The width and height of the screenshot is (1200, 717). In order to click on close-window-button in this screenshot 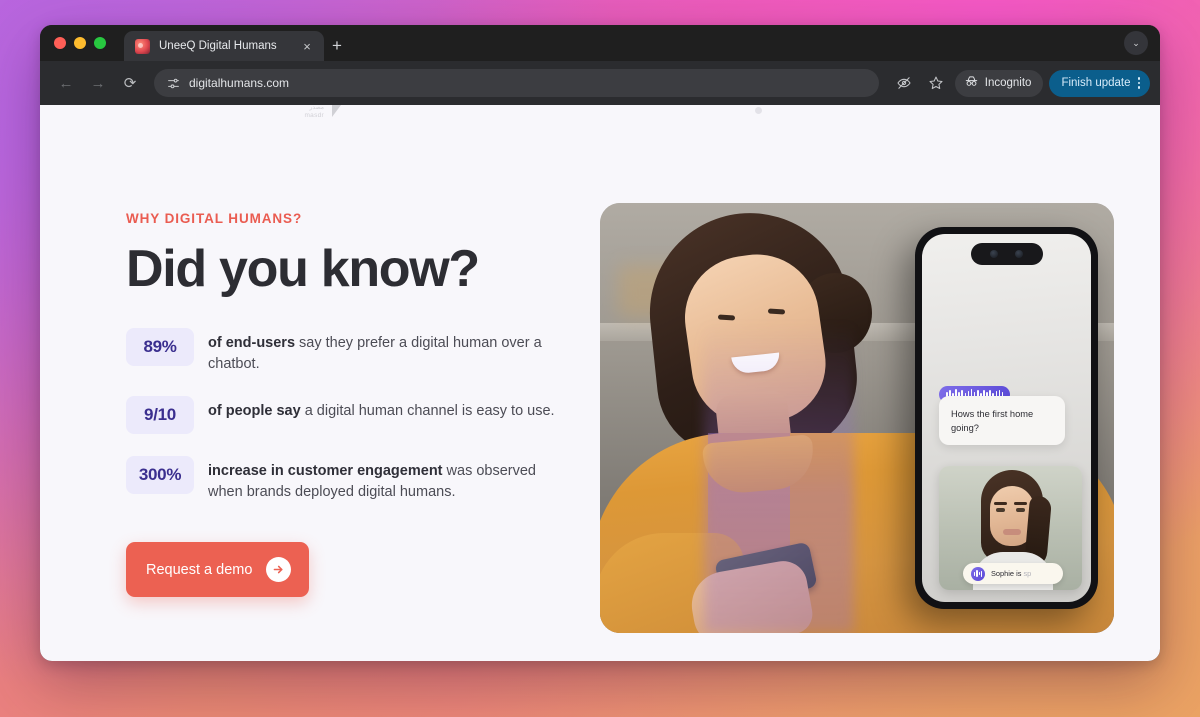, I will do `click(60, 43)`.